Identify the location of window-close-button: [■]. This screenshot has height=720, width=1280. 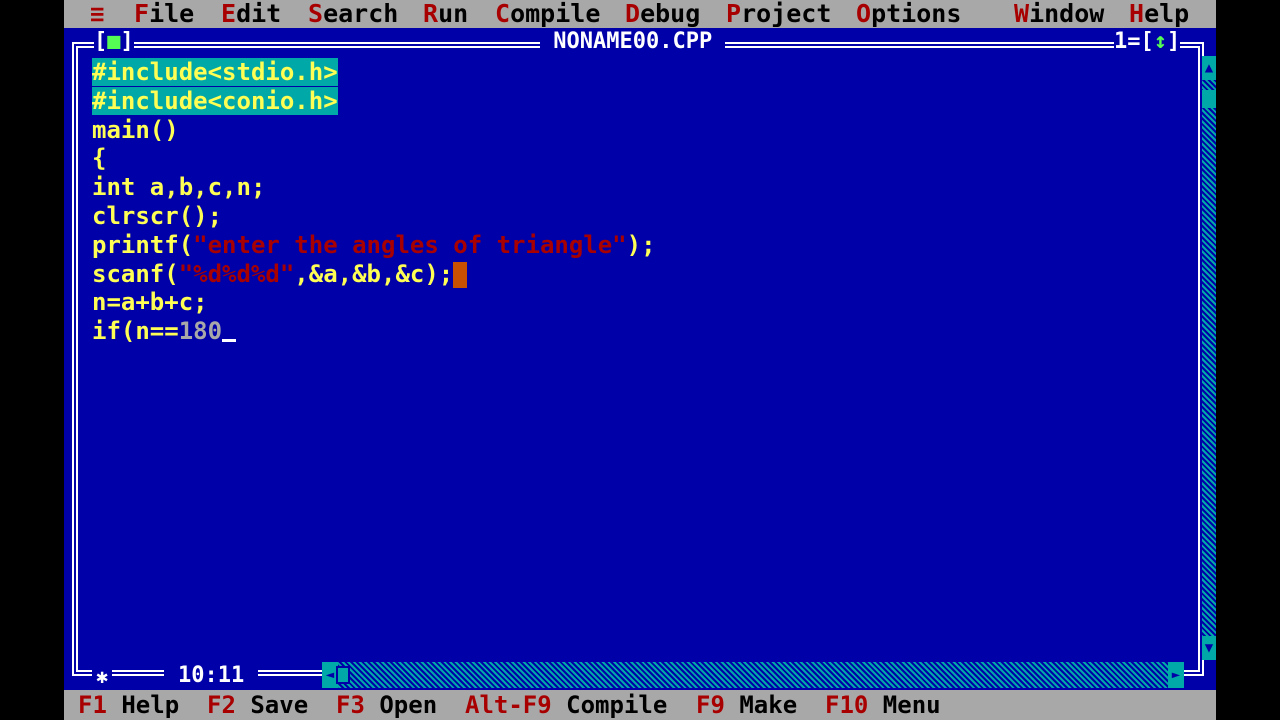
(114, 42).